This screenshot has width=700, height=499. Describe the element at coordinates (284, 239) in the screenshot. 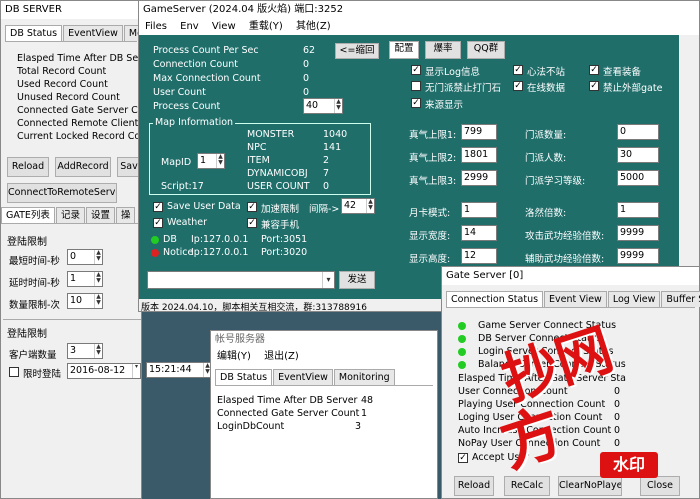

I see `db-line-port: Port:3051` at that location.